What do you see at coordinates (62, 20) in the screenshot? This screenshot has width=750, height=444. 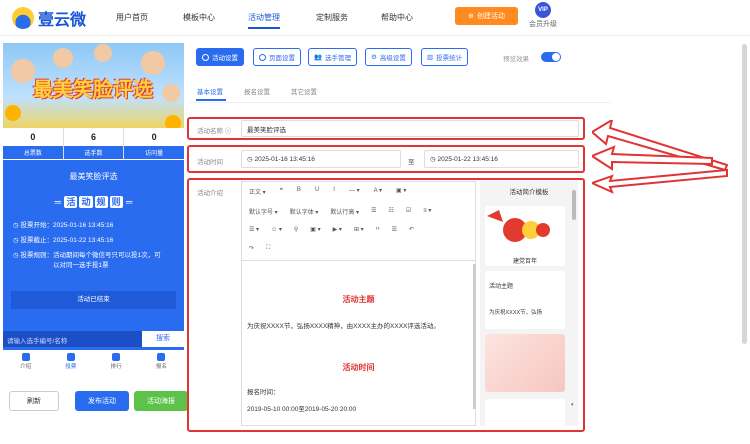 I see `brand-name: 壹云微` at bounding box center [62, 20].